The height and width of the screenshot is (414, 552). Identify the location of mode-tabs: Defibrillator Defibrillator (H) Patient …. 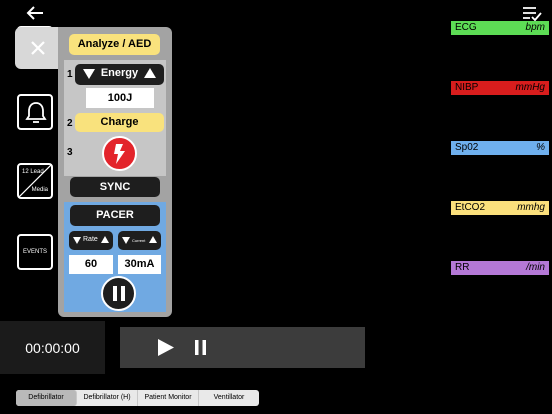
(137, 398).